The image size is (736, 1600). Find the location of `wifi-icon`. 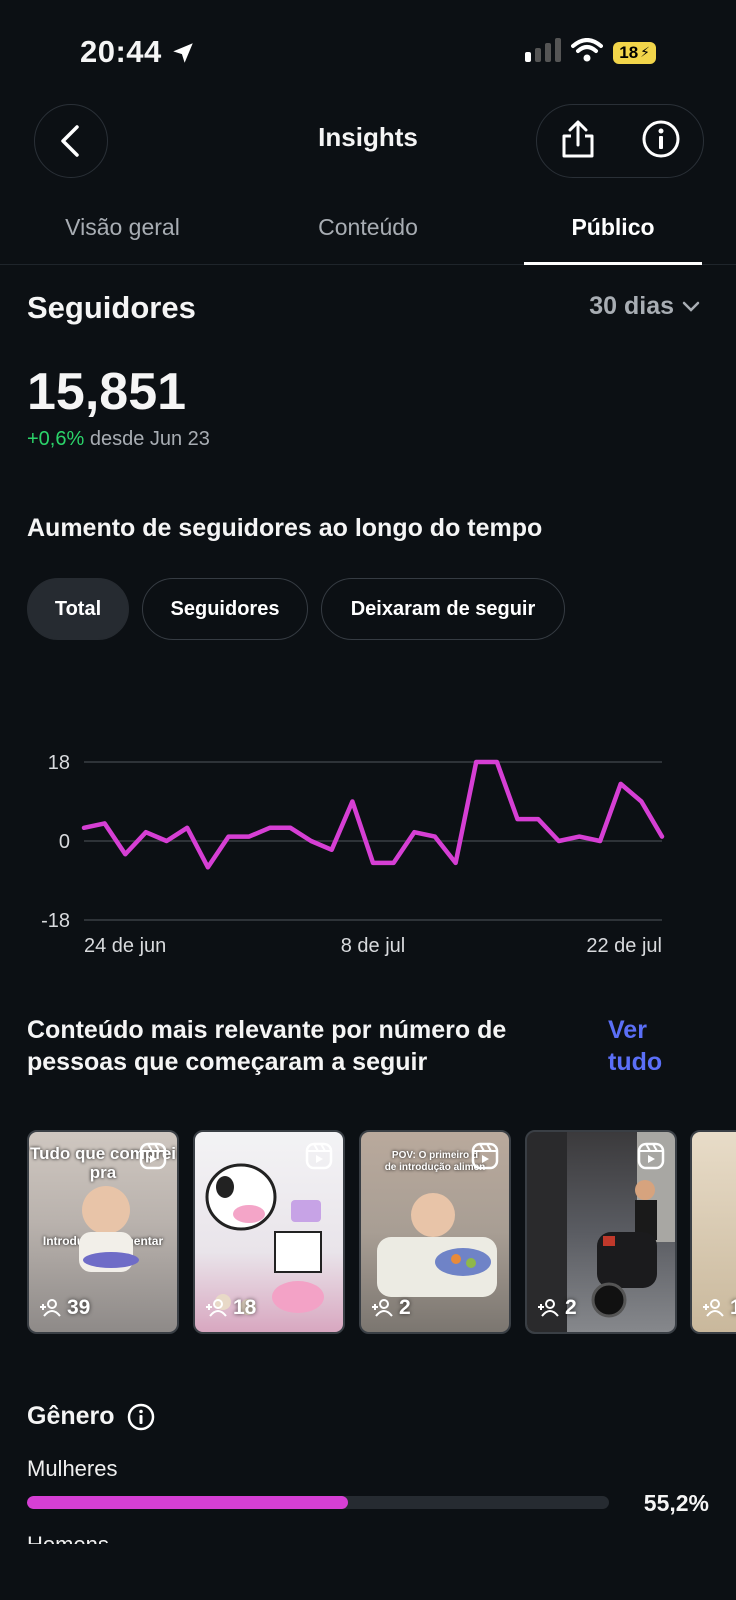

wifi-icon is located at coordinates (587, 52).